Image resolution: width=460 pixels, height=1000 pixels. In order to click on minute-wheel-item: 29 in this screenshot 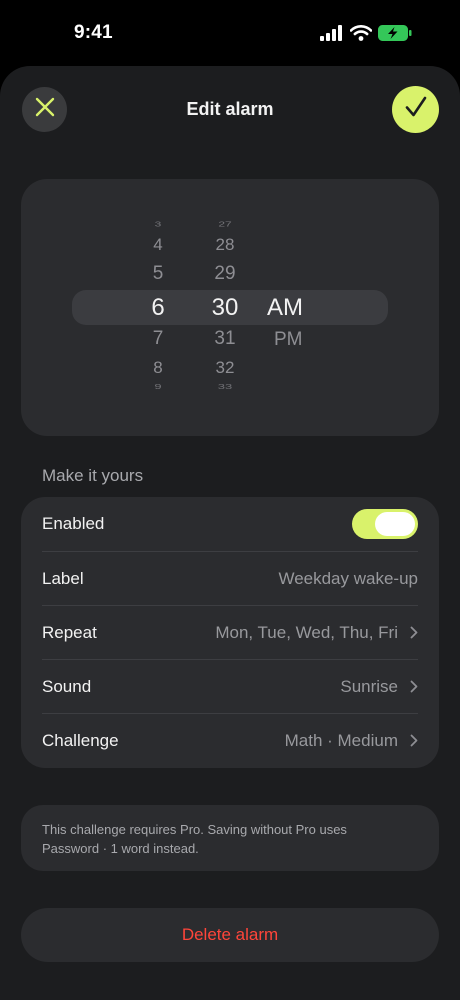, I will do `click(225, 274)`.